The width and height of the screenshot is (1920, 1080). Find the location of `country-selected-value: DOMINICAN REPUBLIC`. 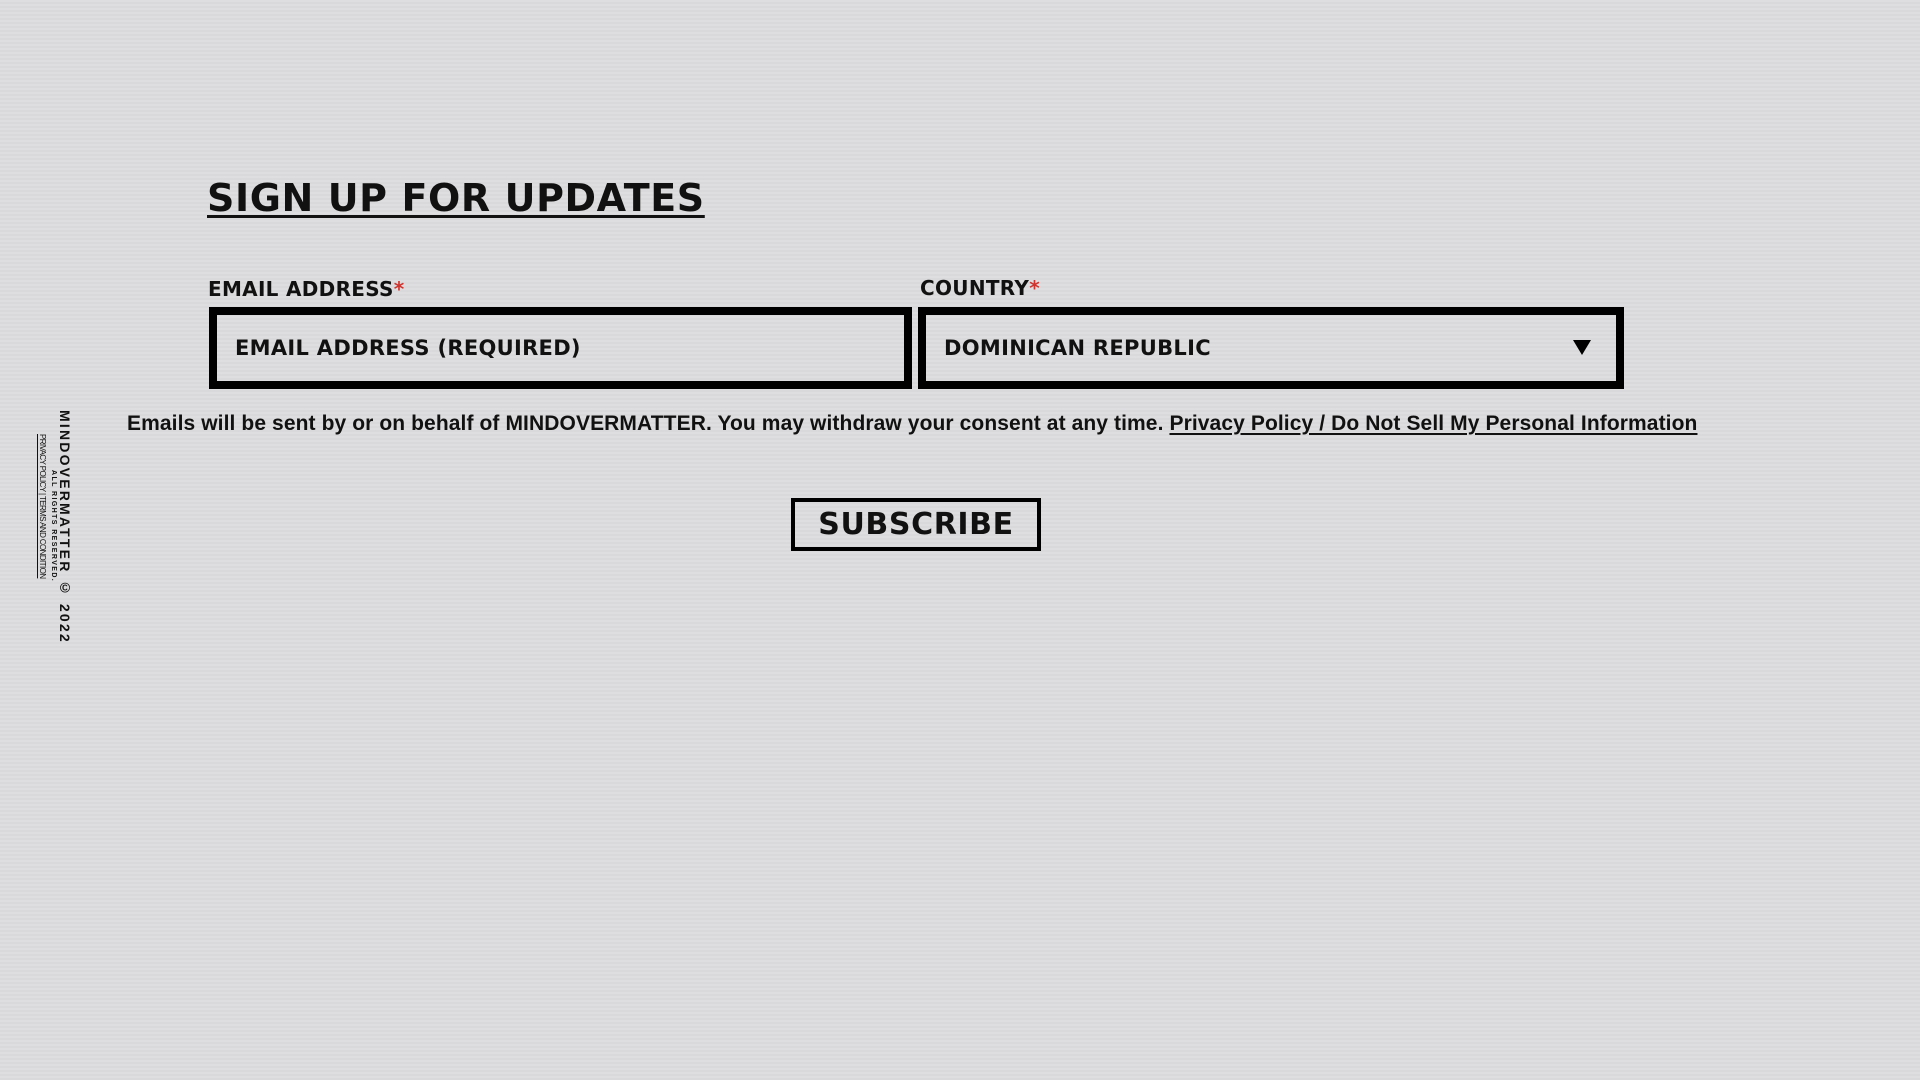

country-selected-value: DOMINICAN REPUBLIC is located at coordinates (1077, 348).